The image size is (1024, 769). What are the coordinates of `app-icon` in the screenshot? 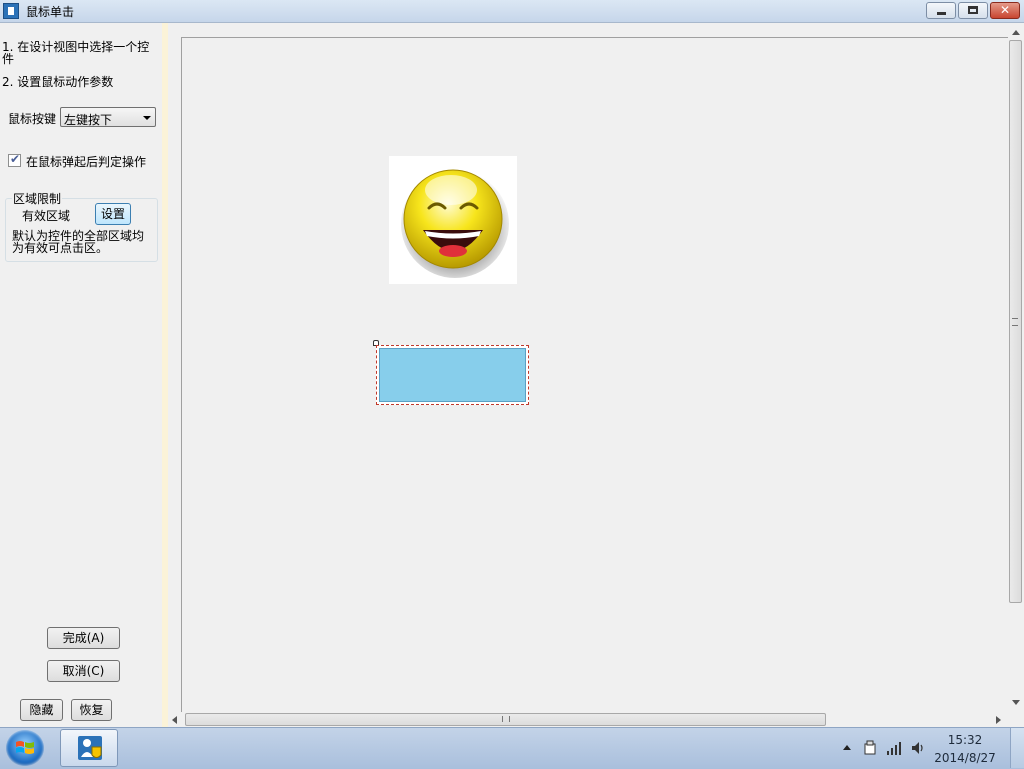 It's located at (11, 11).